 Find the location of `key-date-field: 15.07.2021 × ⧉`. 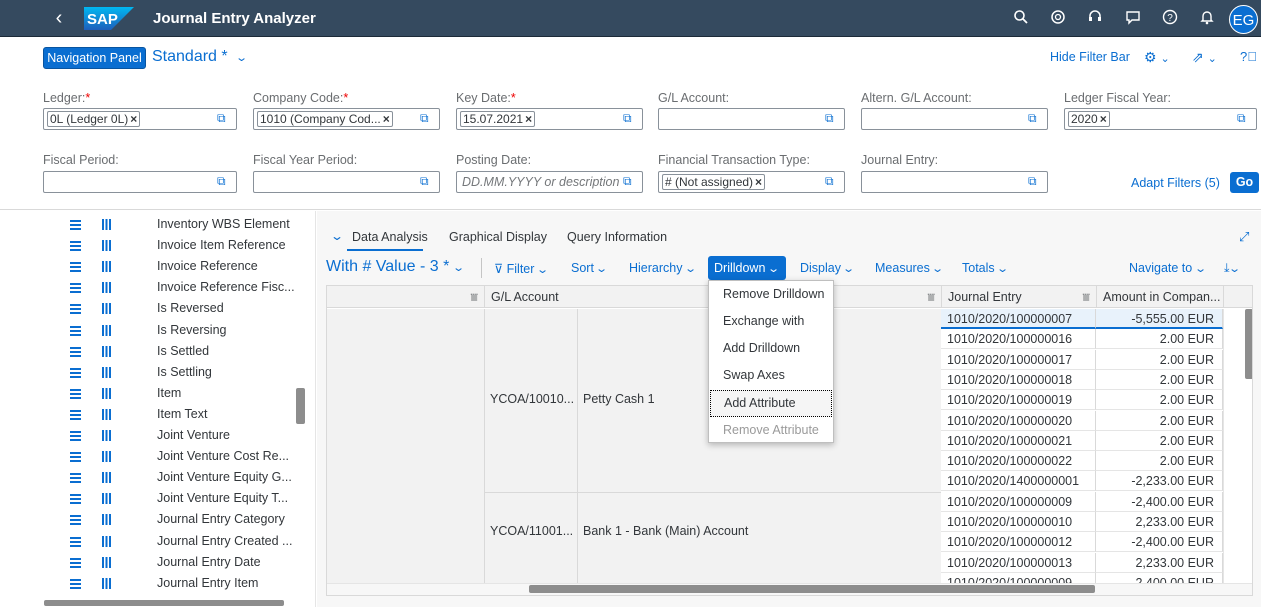

key-date-field: 15.07.2021 × ⧉ is located at coordinates (549, 119).